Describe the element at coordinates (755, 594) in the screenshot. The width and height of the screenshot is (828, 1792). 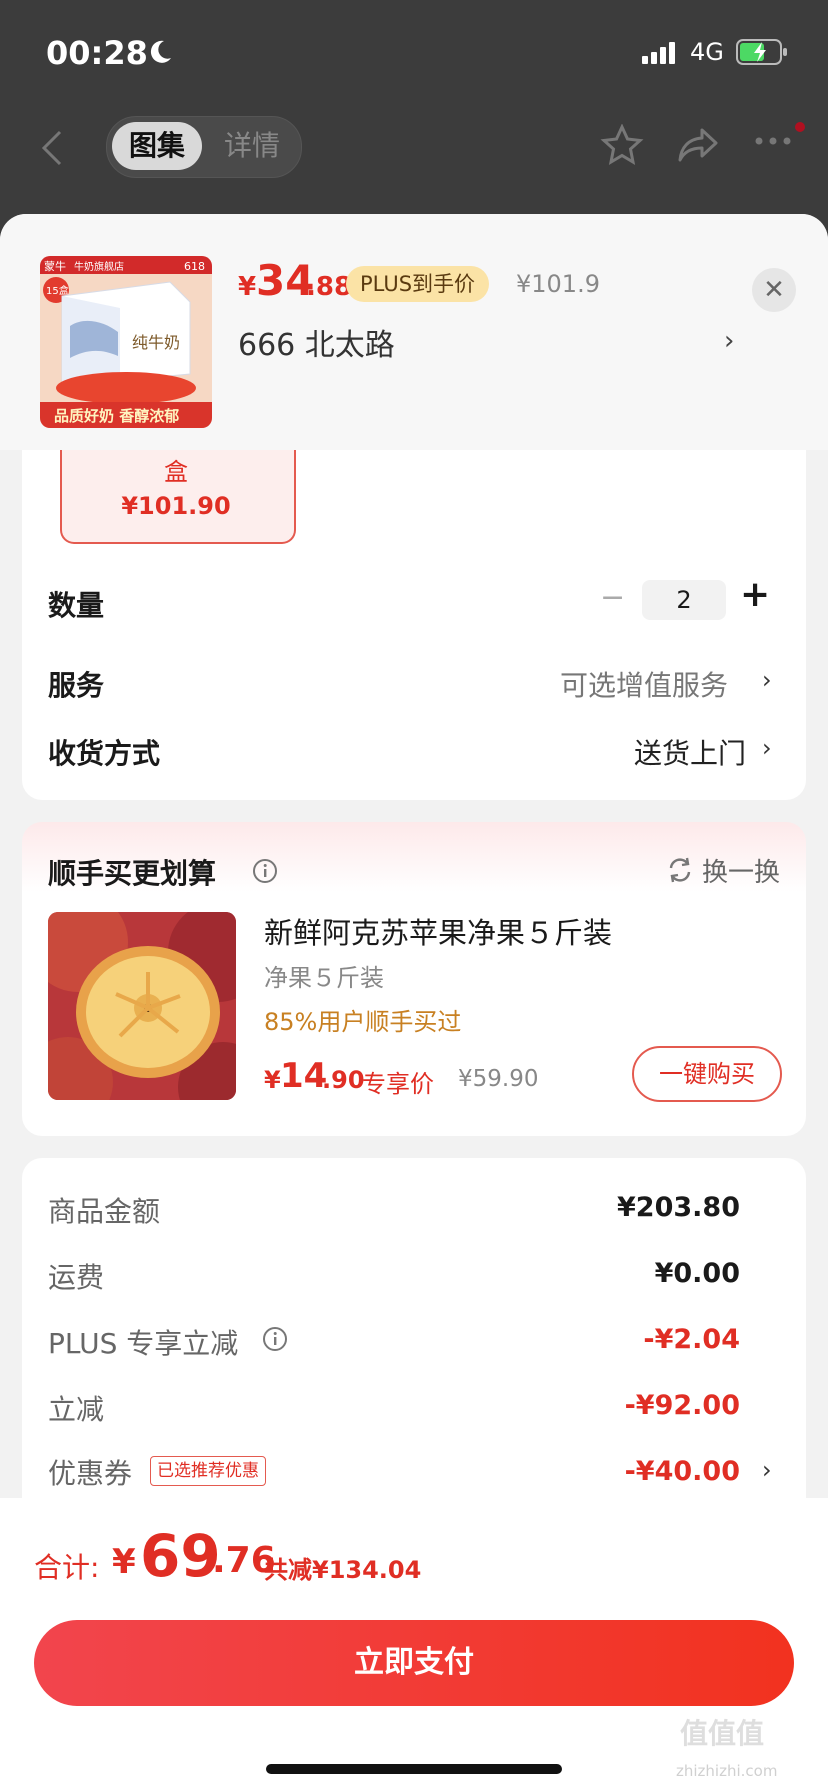
I see `quantity-plus-button: +` at that location.